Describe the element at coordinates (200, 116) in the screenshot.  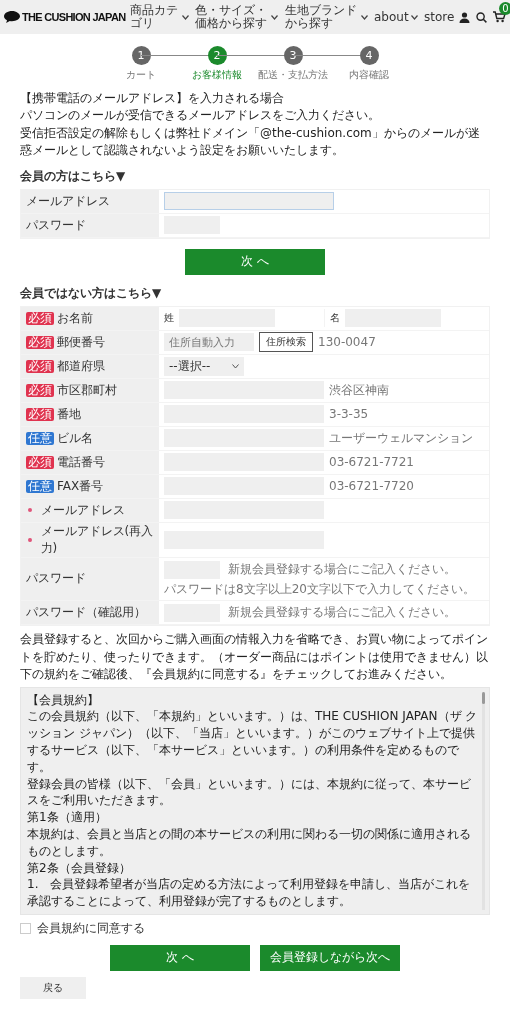
I see `notice-text: パソコンのメールが受信できるメールアドレスをご入力ください。` at that location.